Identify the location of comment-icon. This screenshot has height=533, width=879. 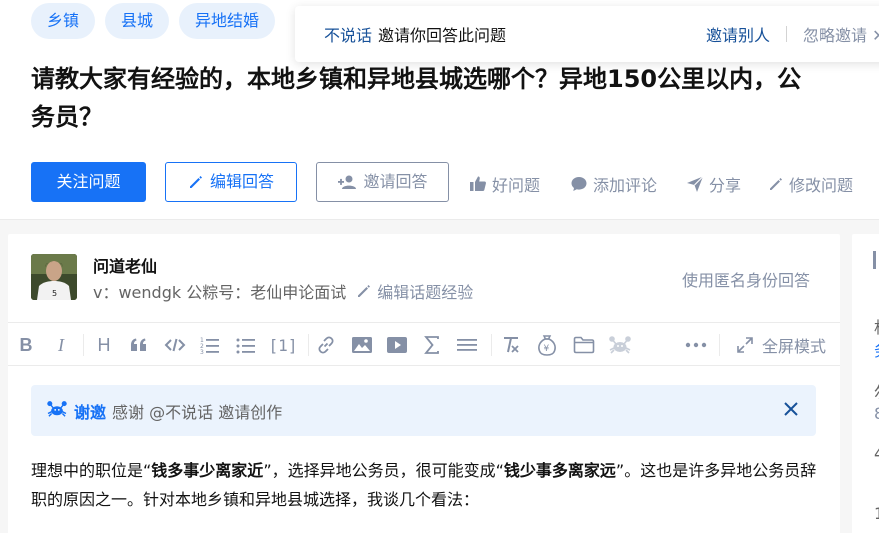
(579, 184).